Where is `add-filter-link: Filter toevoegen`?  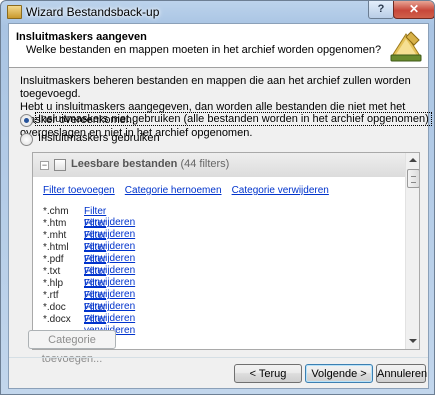 add-filter-link: Filter toevoegen is located at coordinates (79, 190).